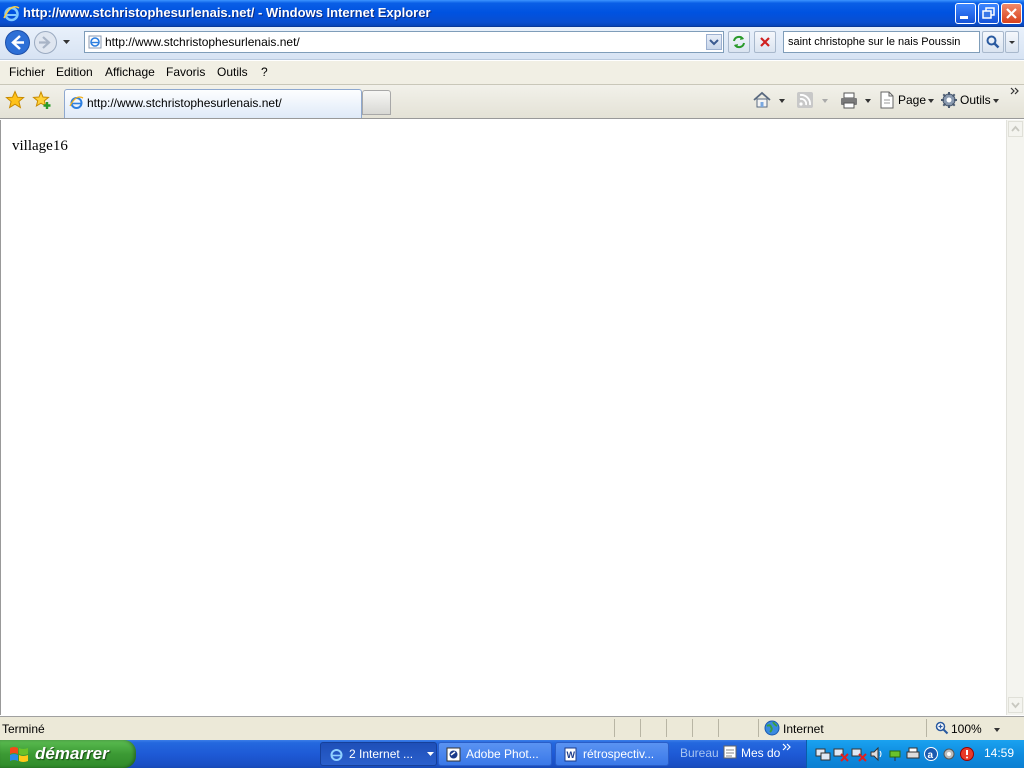 The height and width of the screenshot is (768, 1024). Describe the element at coordinates (762, 100) in the screenshot. I see `home-icon` at that location.